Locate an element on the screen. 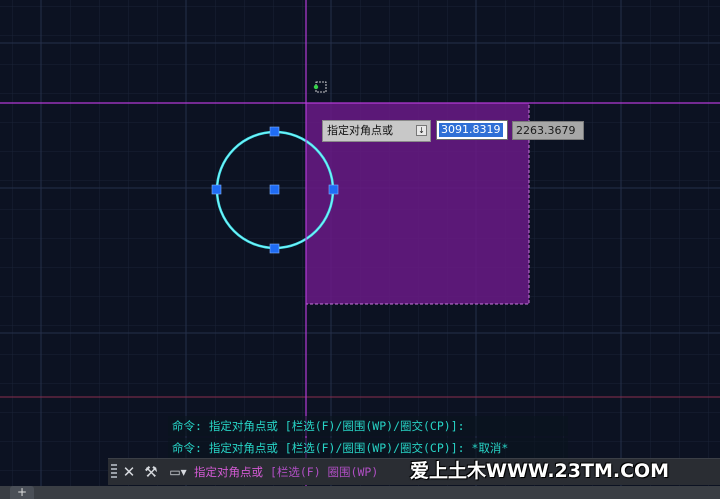 The height and width of the screenshot is (499, 720). dynamic-input-prompt: 指定对角点或 ↓ is located at coordinates (376, 131).